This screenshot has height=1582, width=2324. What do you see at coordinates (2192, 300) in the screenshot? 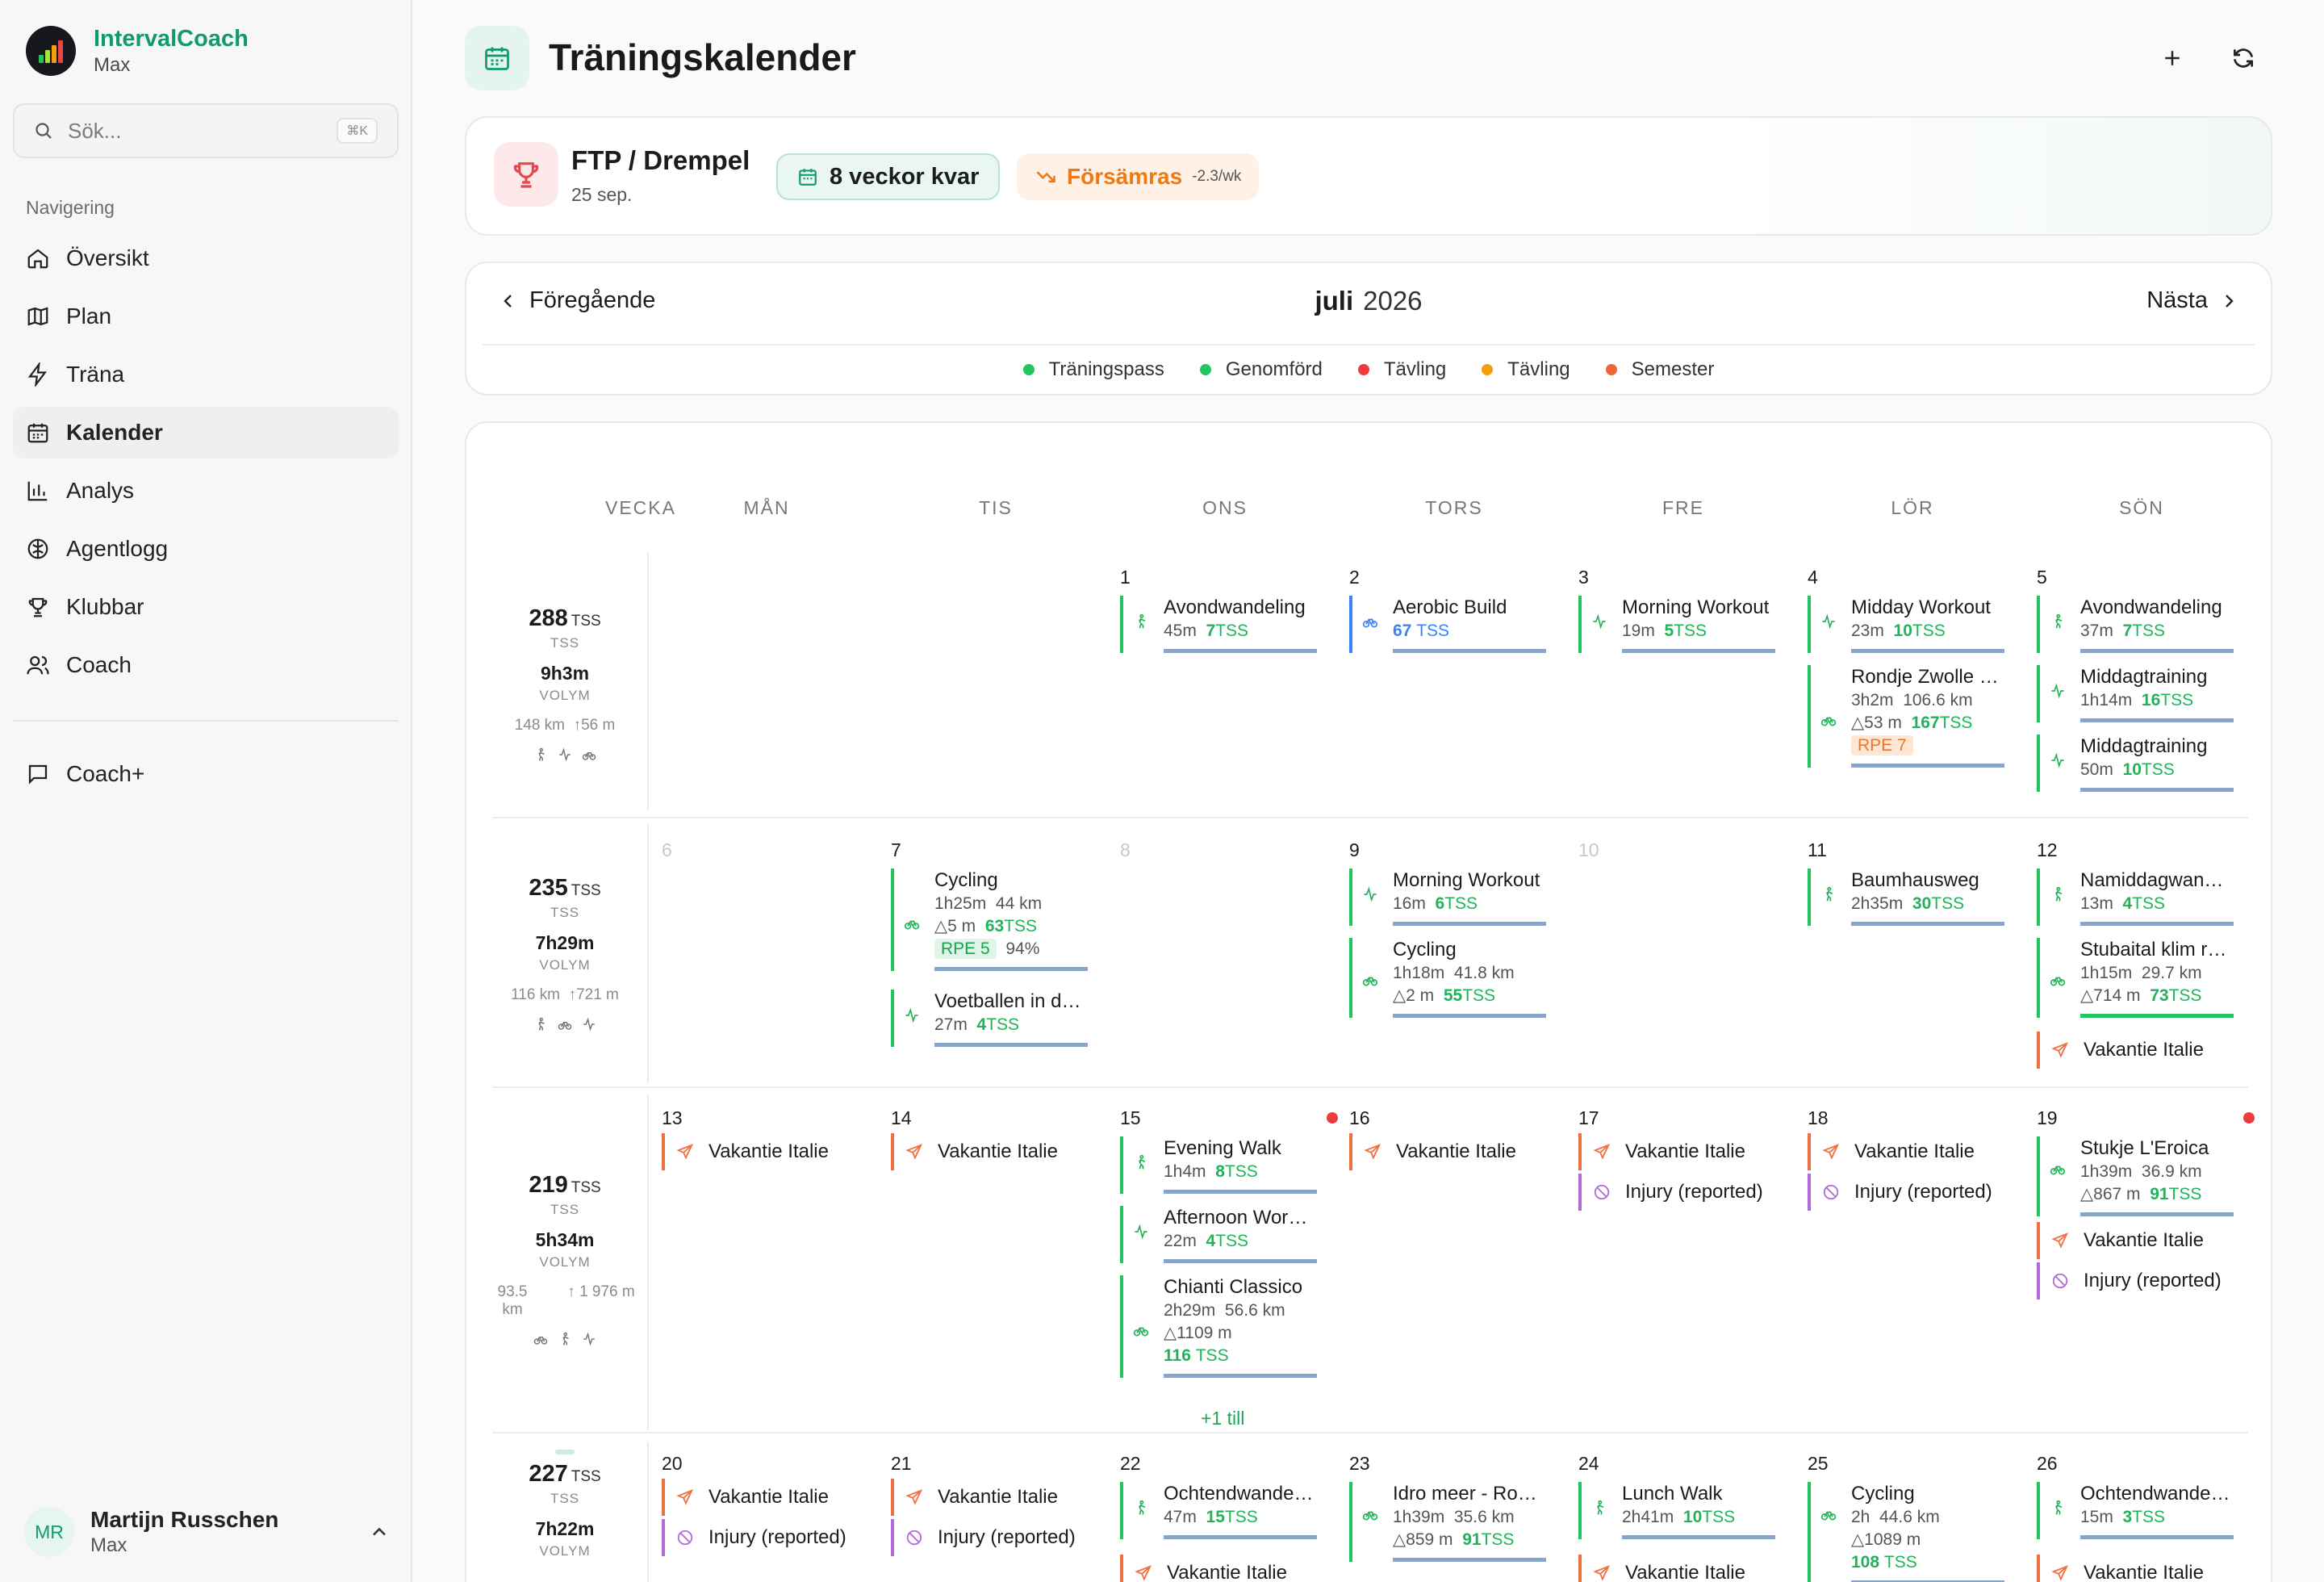
I see `next-month-button: Nästa` at bounding box center [2192, 300].